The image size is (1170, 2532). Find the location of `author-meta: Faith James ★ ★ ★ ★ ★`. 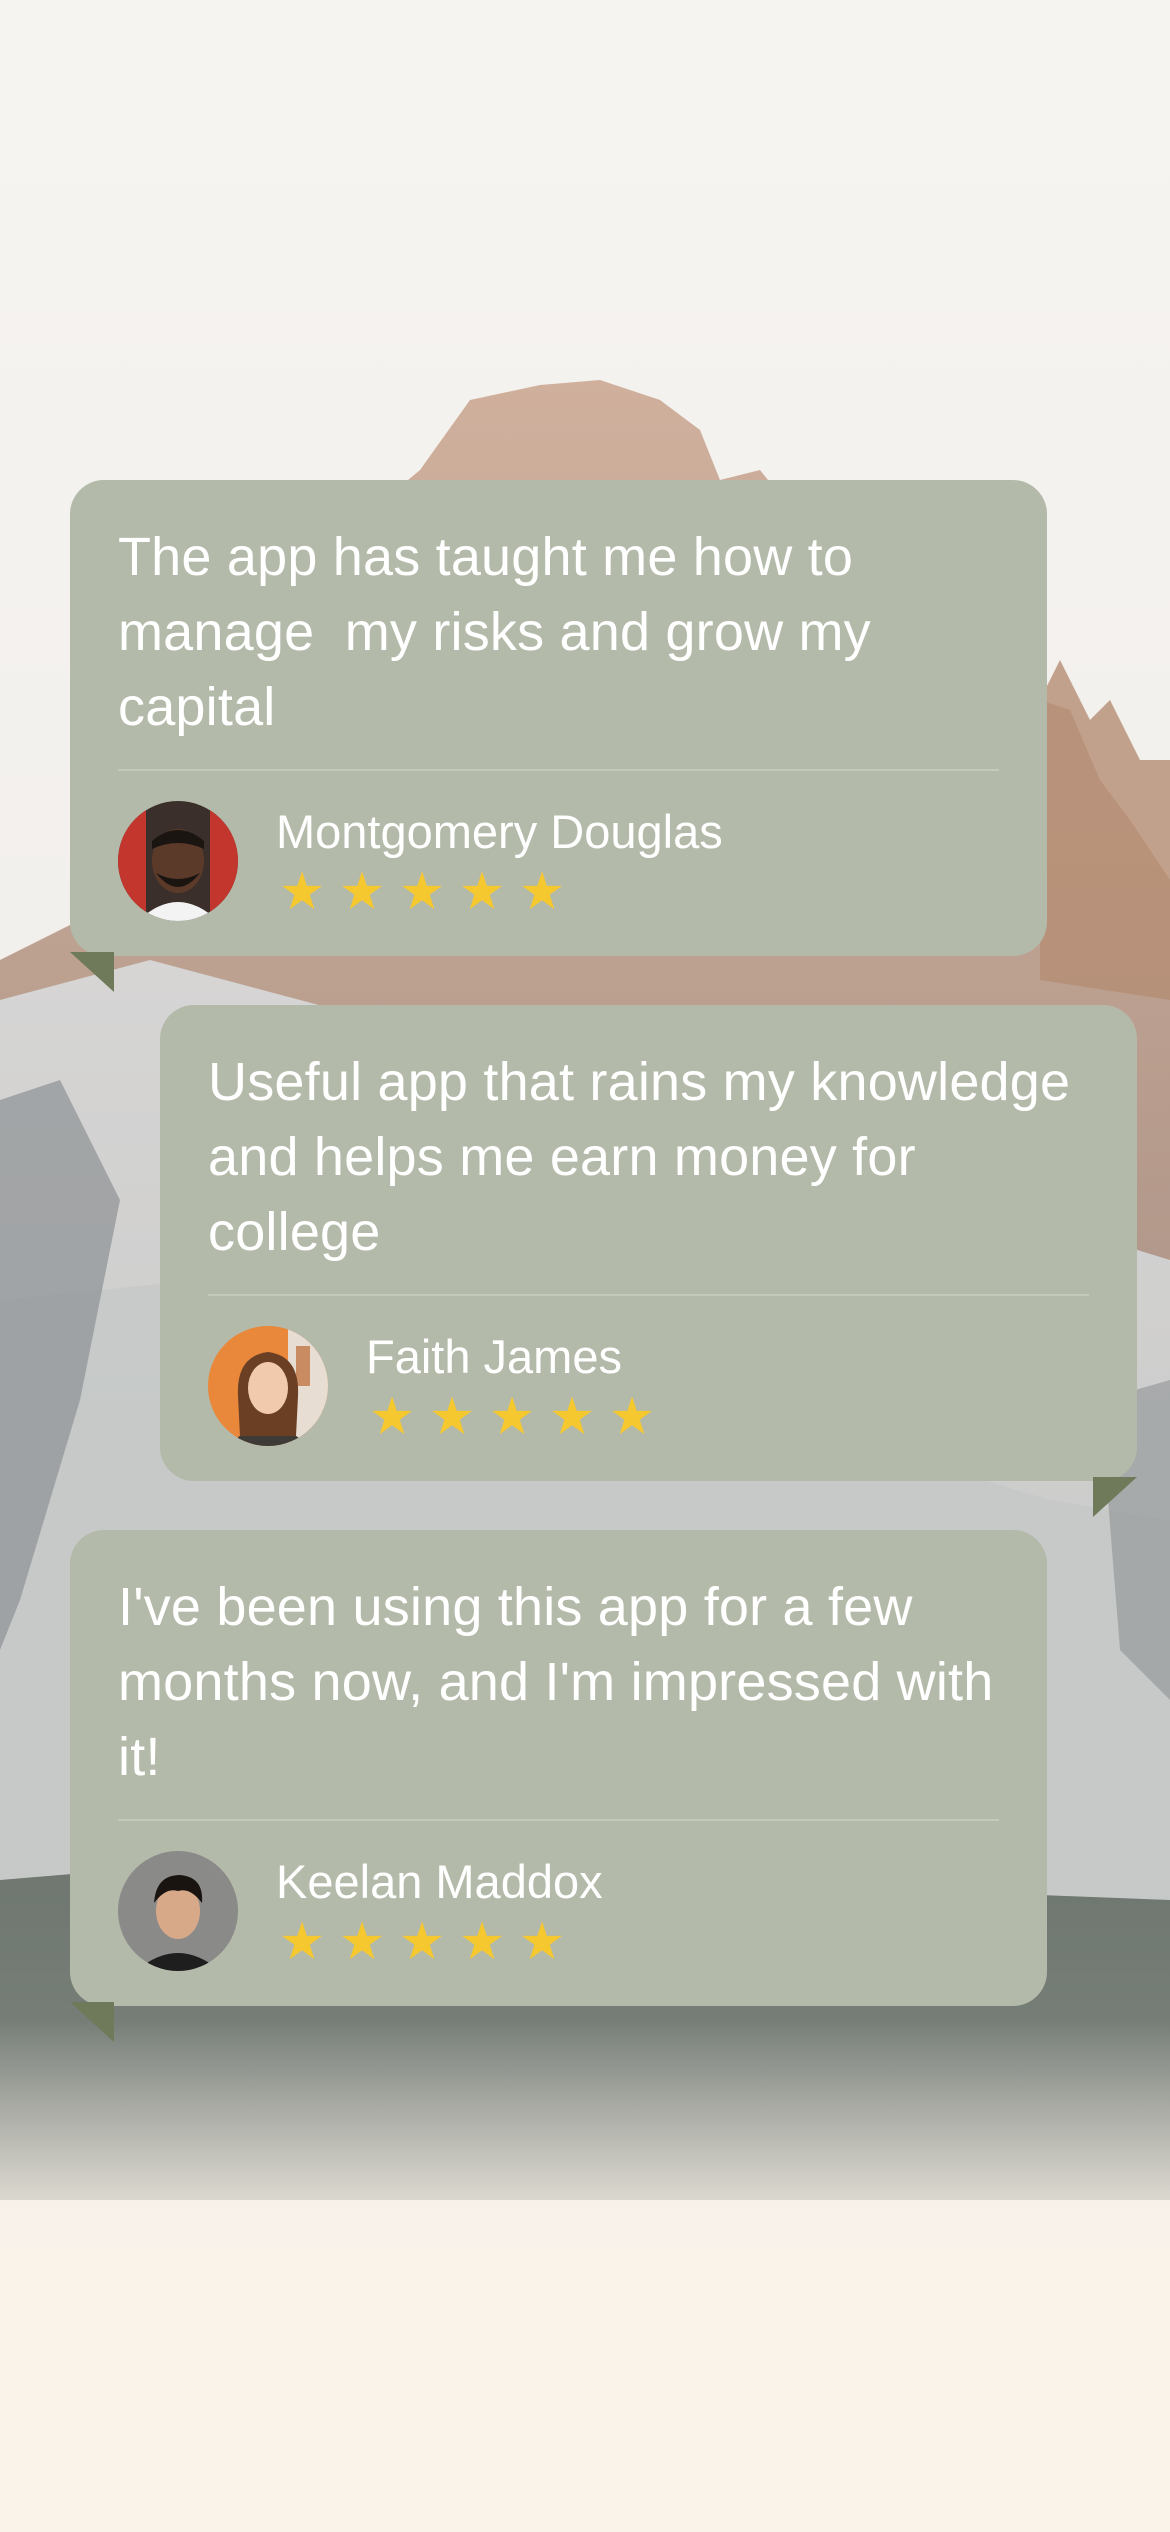

author-meta: Faith James ★ ★ ★ ★ ★ is located at coordinates (512, 1386).